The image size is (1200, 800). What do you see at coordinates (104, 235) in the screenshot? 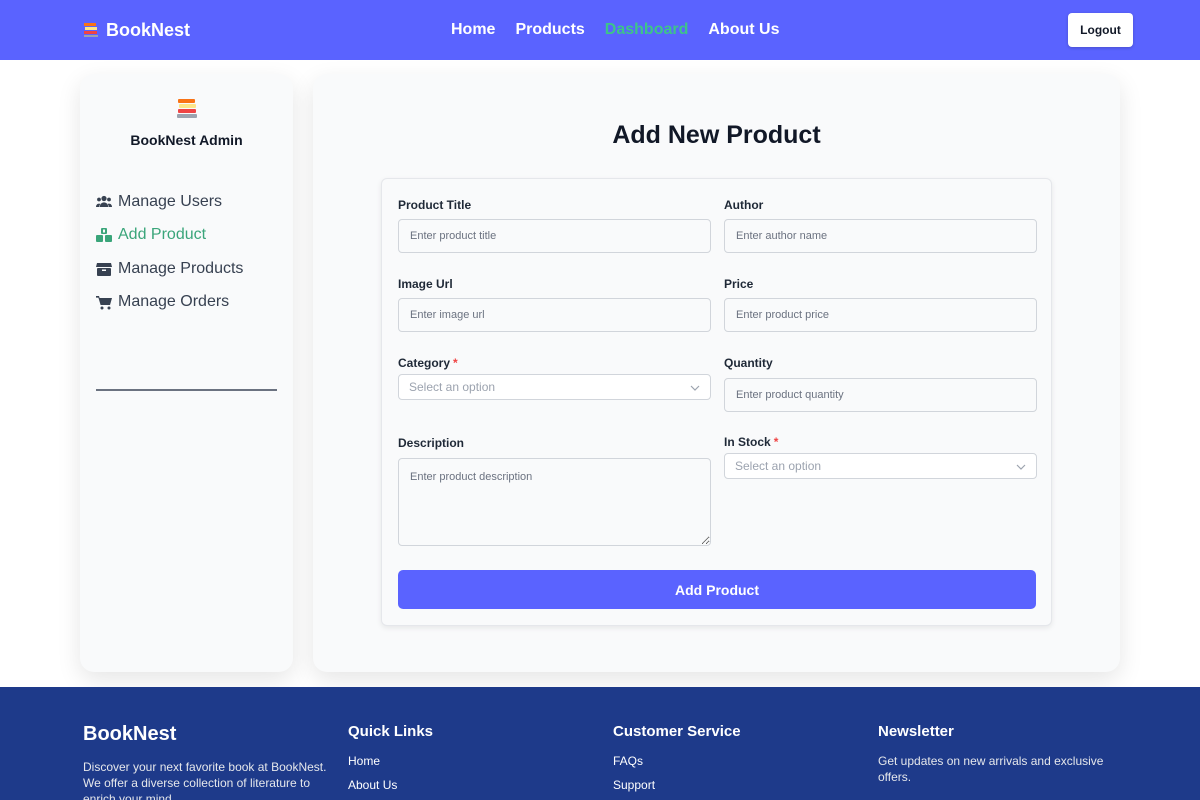
I see `add-product-icon` at bounding box center [104, 235].